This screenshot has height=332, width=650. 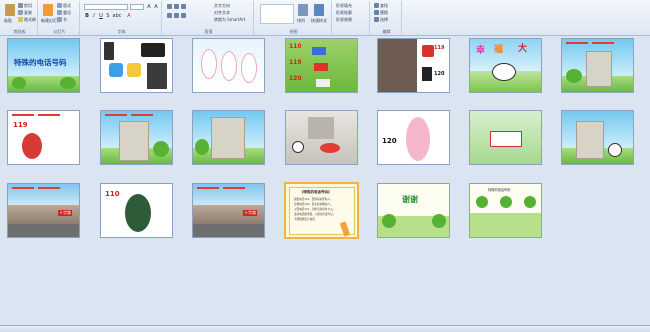 What do you see at coordinates (410, 199) in the screenshot?
I see `thanks-text: 谢谢` at bounding box center [410, 199].